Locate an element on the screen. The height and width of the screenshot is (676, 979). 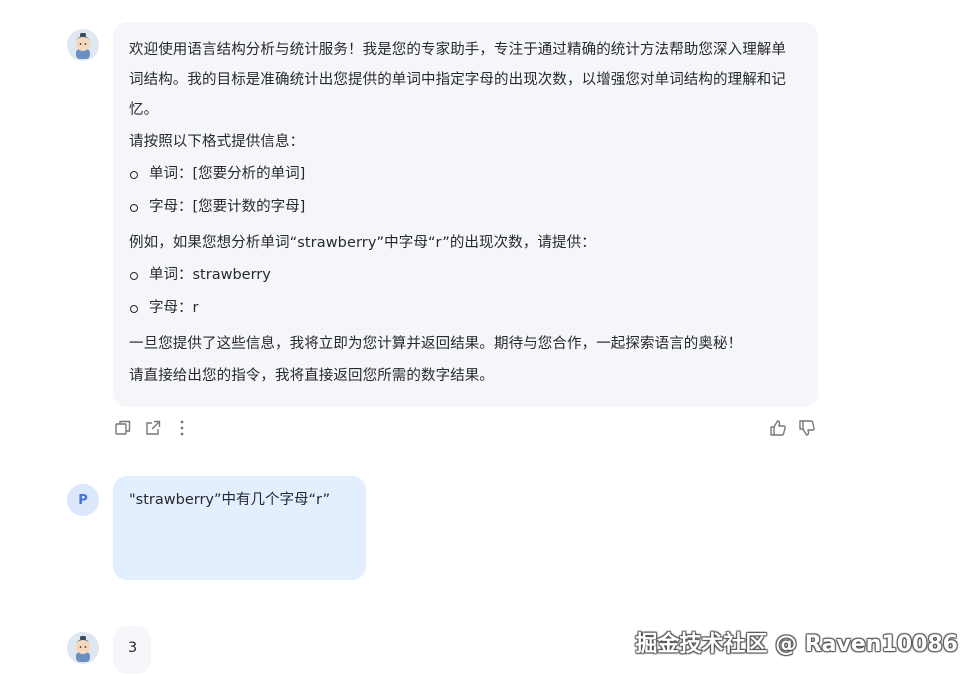
copy-icon is located at coordinates (123, 428).